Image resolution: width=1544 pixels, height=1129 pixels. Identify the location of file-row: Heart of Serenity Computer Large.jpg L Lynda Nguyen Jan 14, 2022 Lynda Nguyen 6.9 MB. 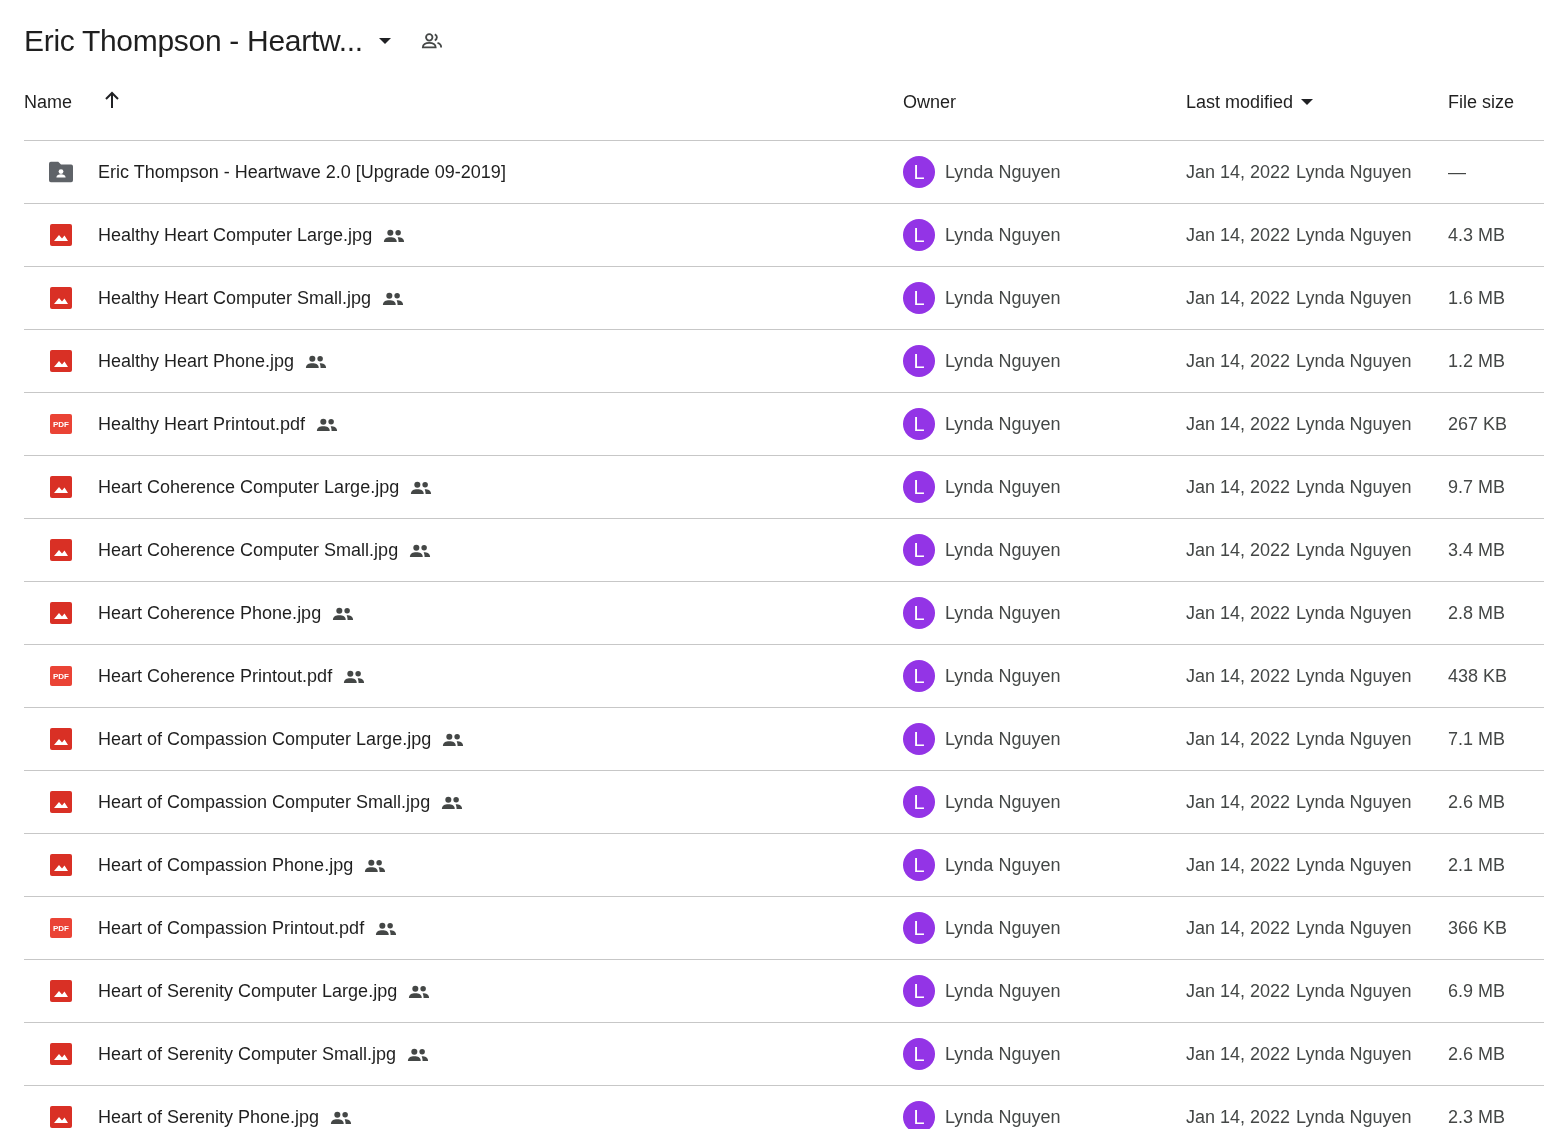
(784, 991).